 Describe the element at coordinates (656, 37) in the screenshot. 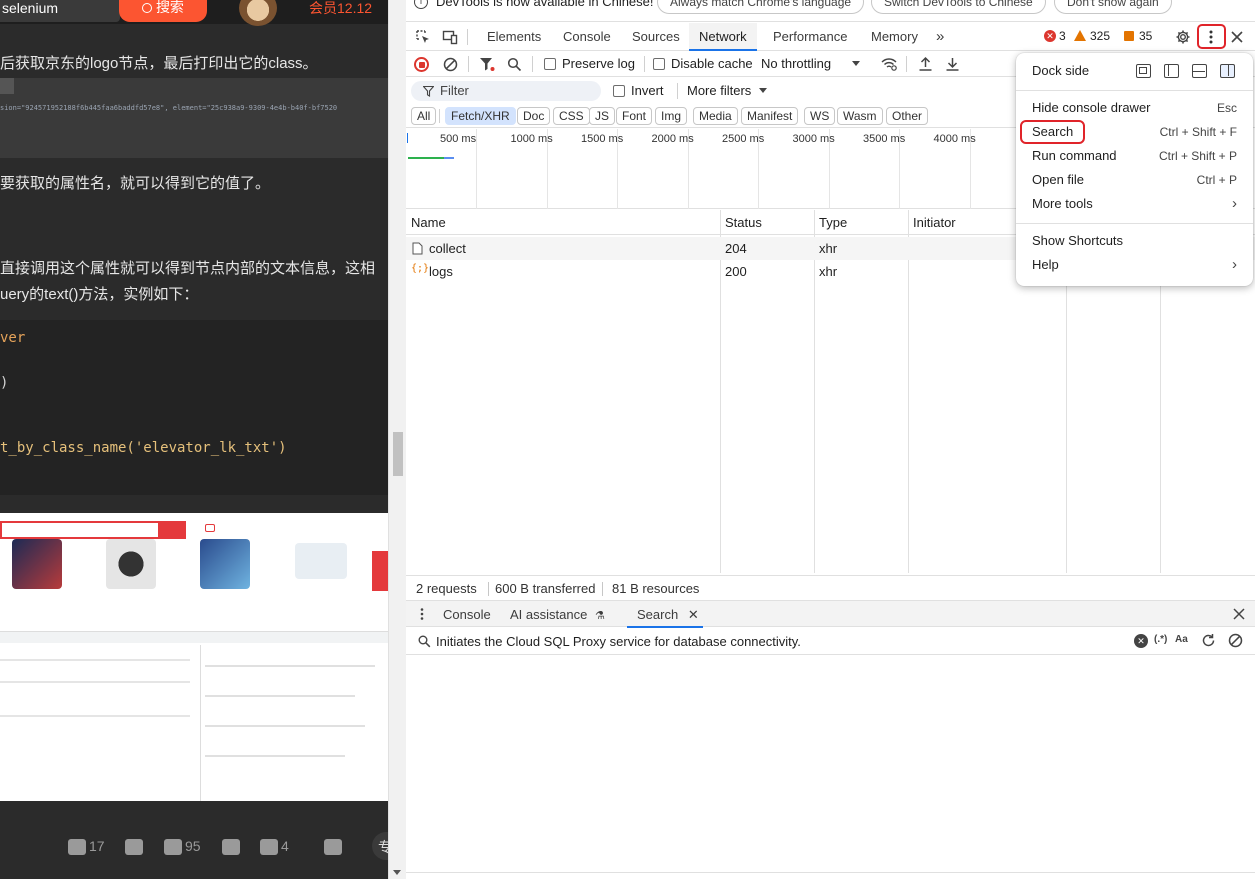

I see `tab-sources: Sources` at that location.